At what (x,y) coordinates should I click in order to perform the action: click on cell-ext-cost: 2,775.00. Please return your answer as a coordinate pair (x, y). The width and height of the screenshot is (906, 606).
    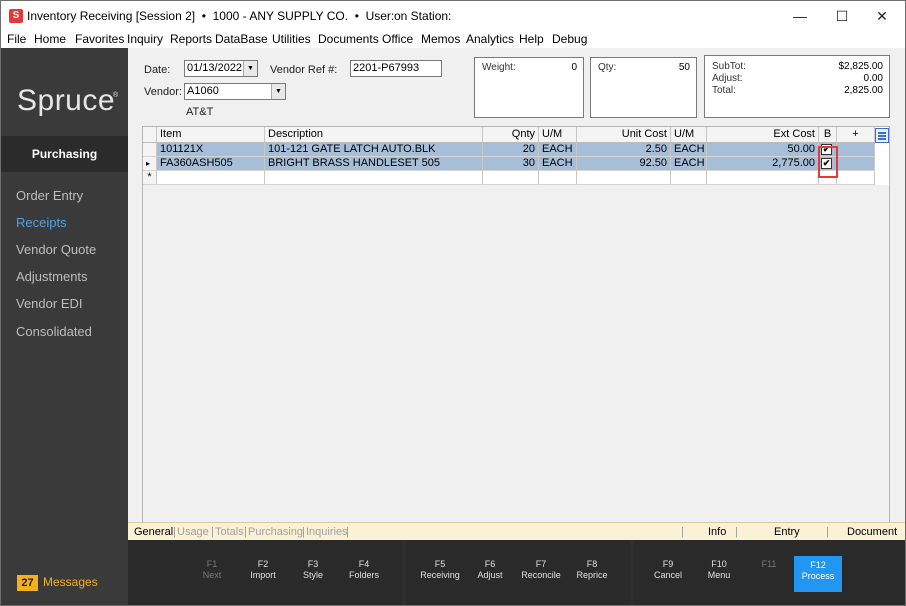
    Looking at the image, I should click on (763, 164).